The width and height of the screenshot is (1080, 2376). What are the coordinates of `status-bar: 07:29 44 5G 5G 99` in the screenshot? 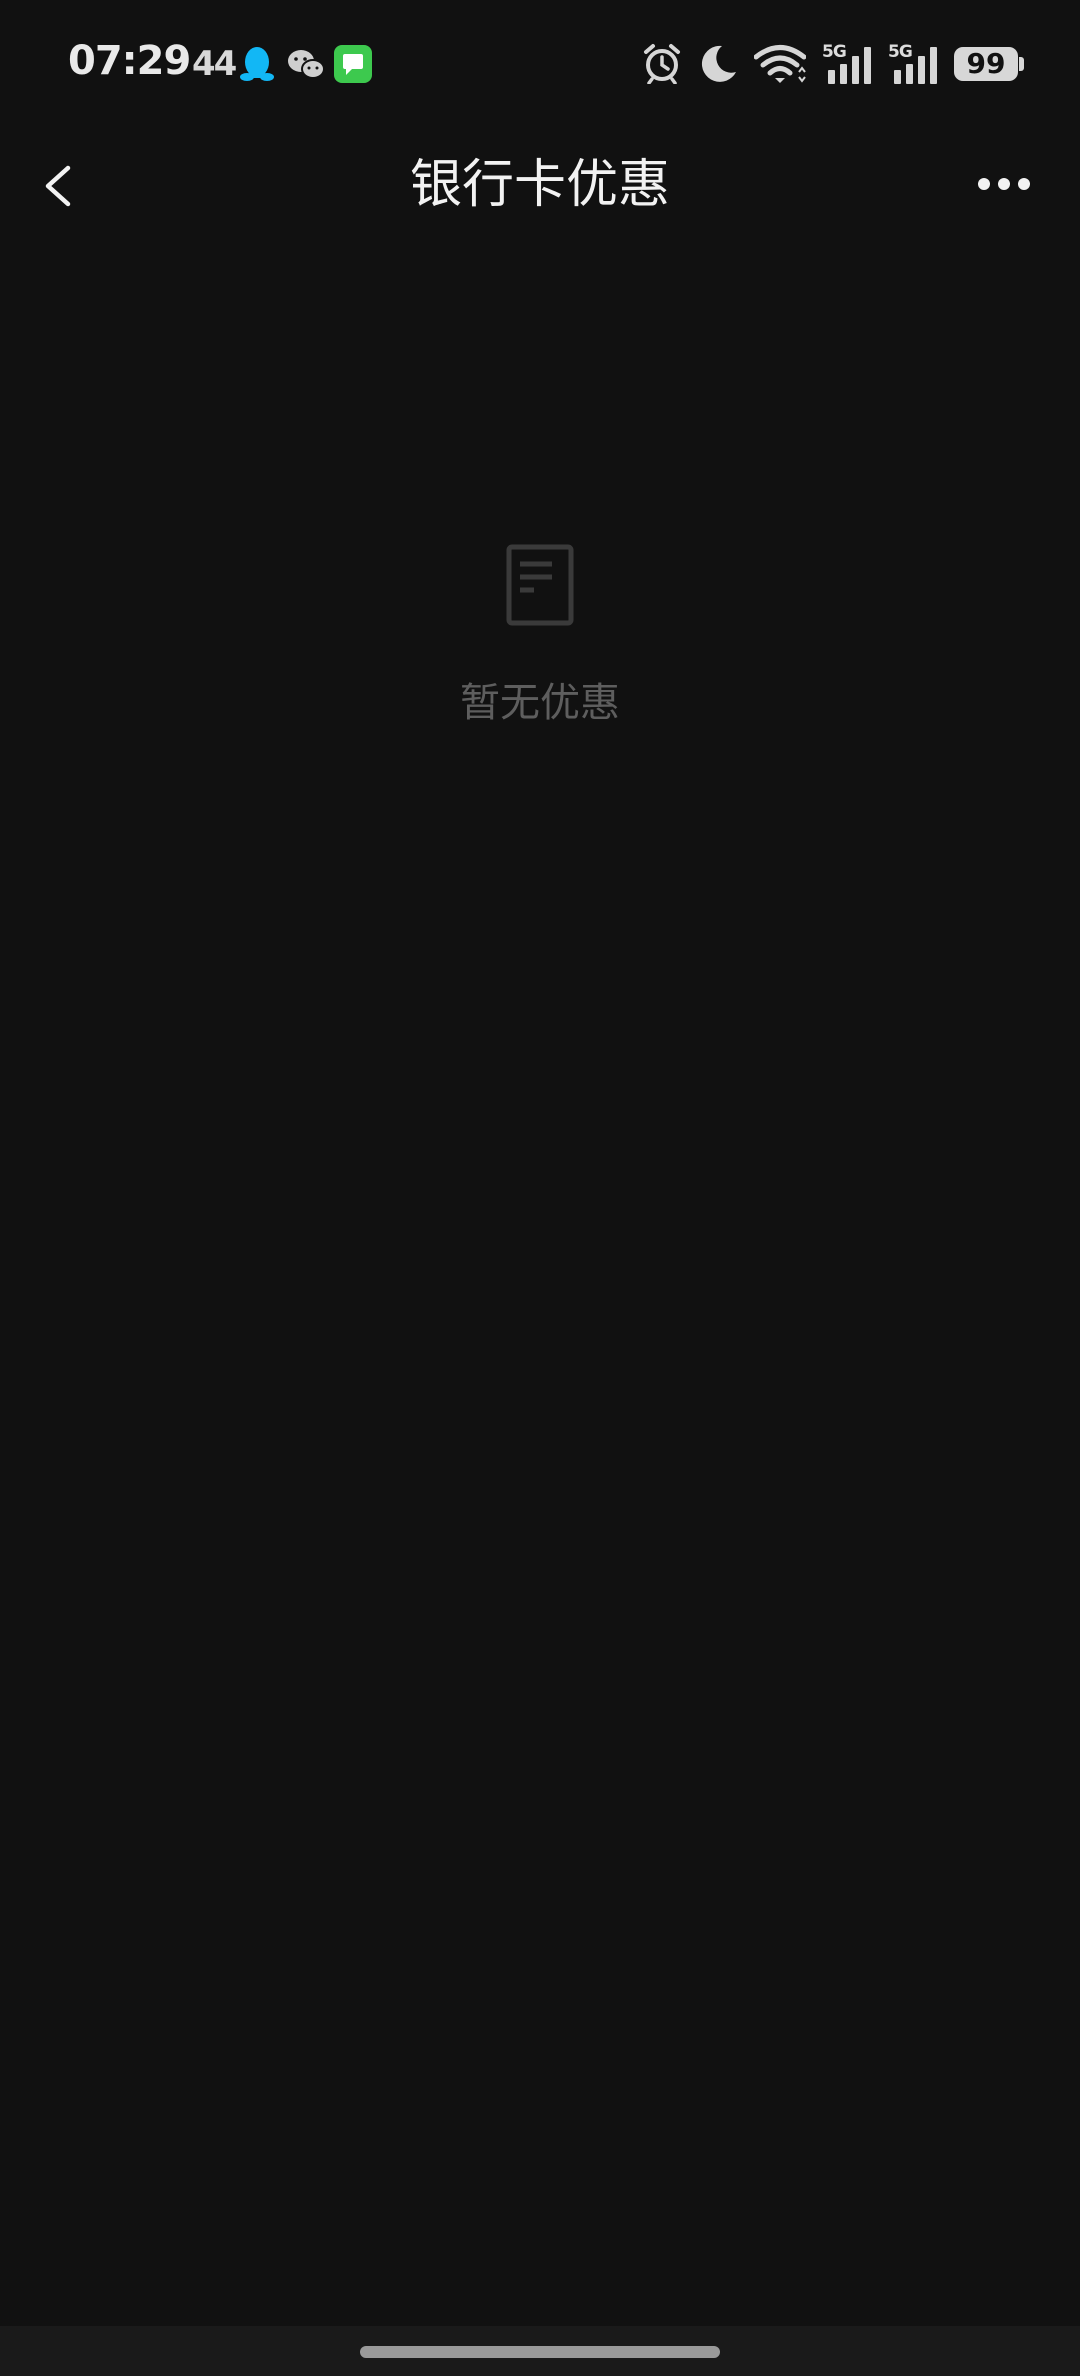 It's located at (540, 65).